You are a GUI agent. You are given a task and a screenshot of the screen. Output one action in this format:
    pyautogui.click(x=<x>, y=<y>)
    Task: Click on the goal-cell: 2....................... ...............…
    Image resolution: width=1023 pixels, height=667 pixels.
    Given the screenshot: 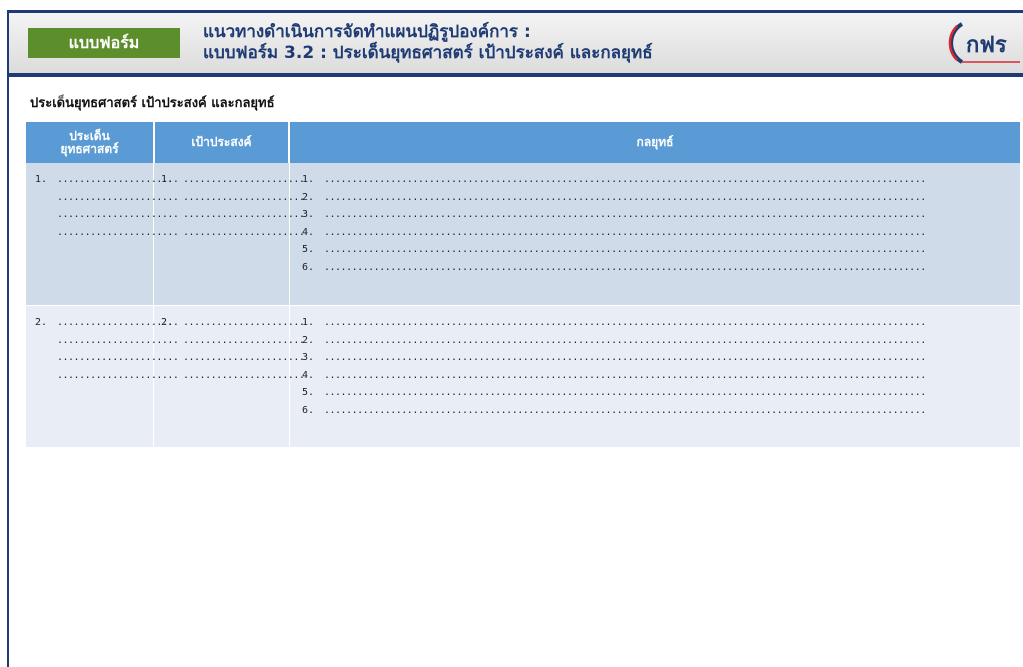 What is the action you would take?
    pyautogui.click(x=233, y=349)
    